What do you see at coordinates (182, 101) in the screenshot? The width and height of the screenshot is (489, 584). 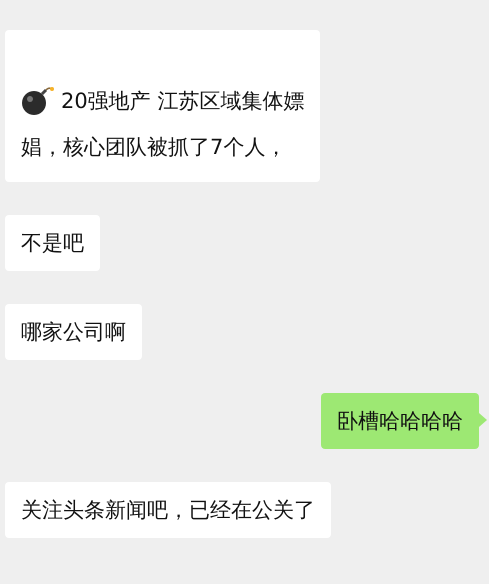 I see `message-text: 20强地产 江苏区域集体嫖` at bounding box center [182, 101].